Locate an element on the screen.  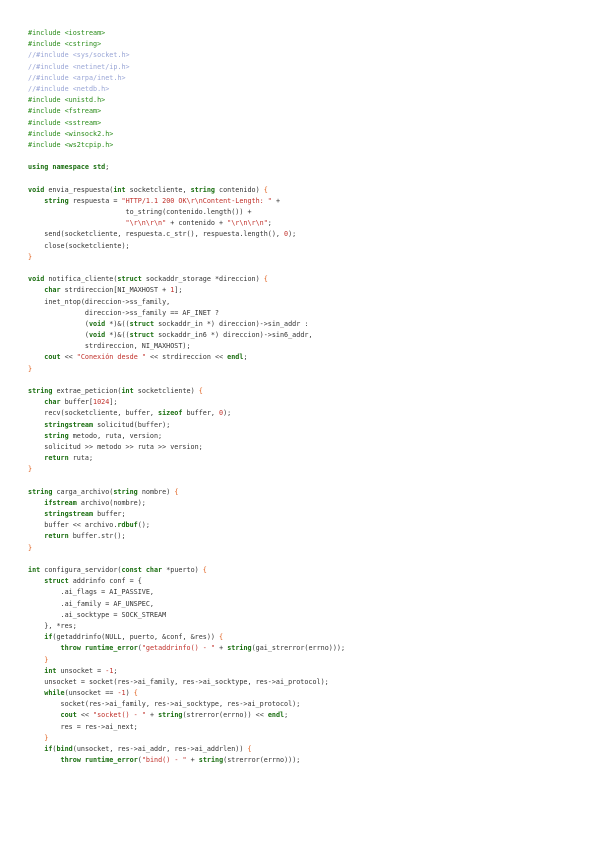
code-line: } is located at coordinates (186, 548).